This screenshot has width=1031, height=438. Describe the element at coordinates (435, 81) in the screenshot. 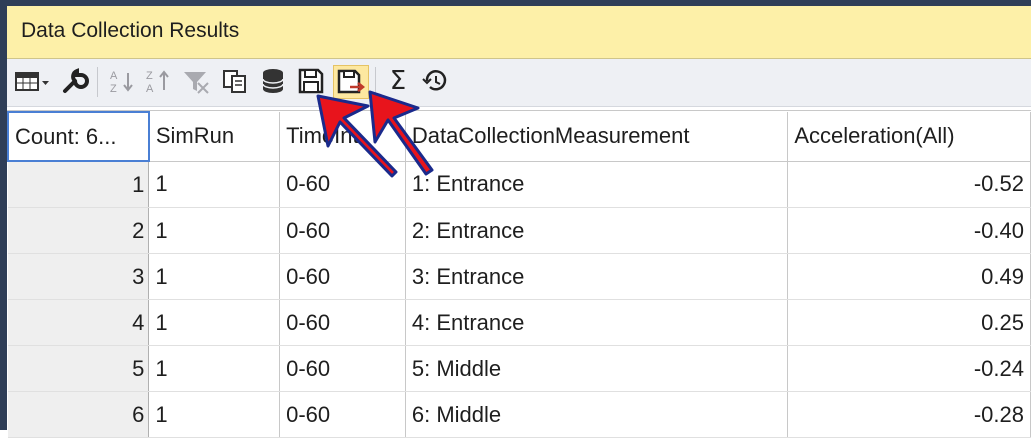

I see `history-icon` at that location.